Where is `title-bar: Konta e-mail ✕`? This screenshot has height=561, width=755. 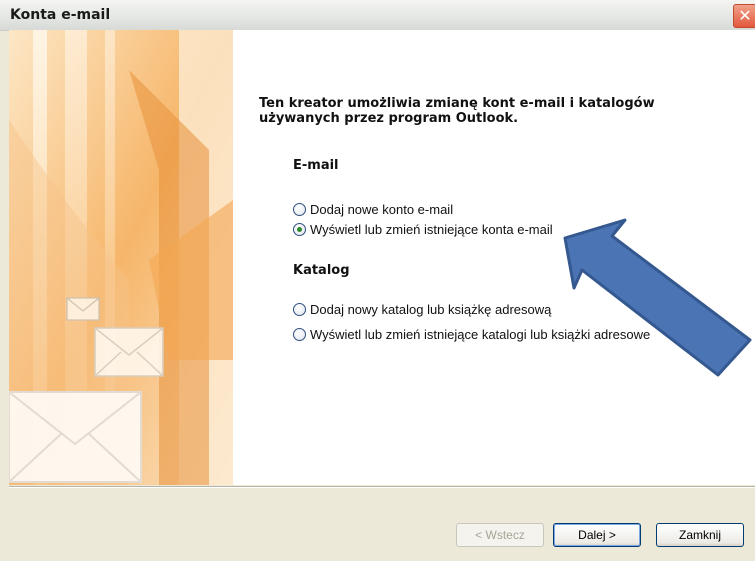 title-bar: Konta e-mail ✕ is located at coordinates (377, 15).